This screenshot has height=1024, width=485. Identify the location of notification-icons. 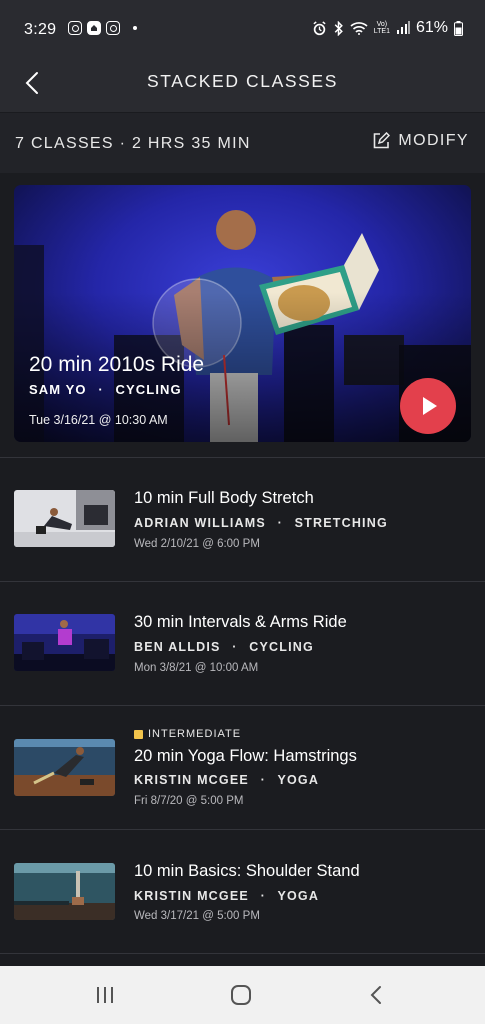
(102, 28).